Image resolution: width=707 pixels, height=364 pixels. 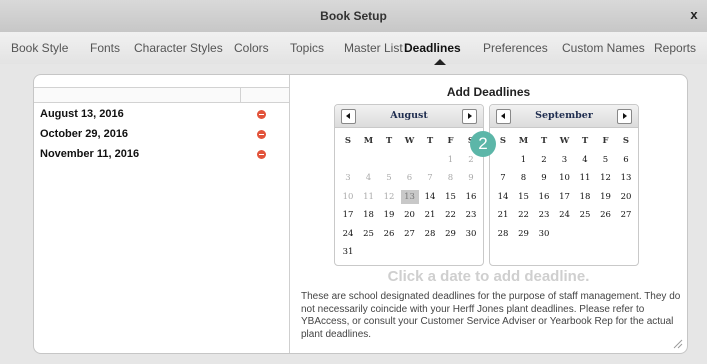 What do you see at coordinates (515, 48) in the screenshot?
I see `tab-preferences: Preferences` at bounding box center [515, 48].